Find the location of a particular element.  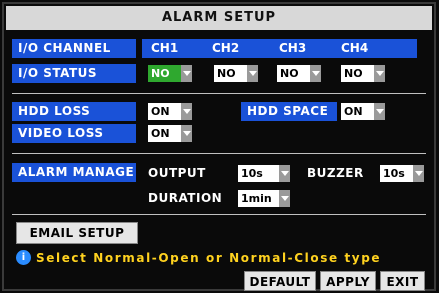

buzzer-label: BUZZER is located at coordinates (335, 173).